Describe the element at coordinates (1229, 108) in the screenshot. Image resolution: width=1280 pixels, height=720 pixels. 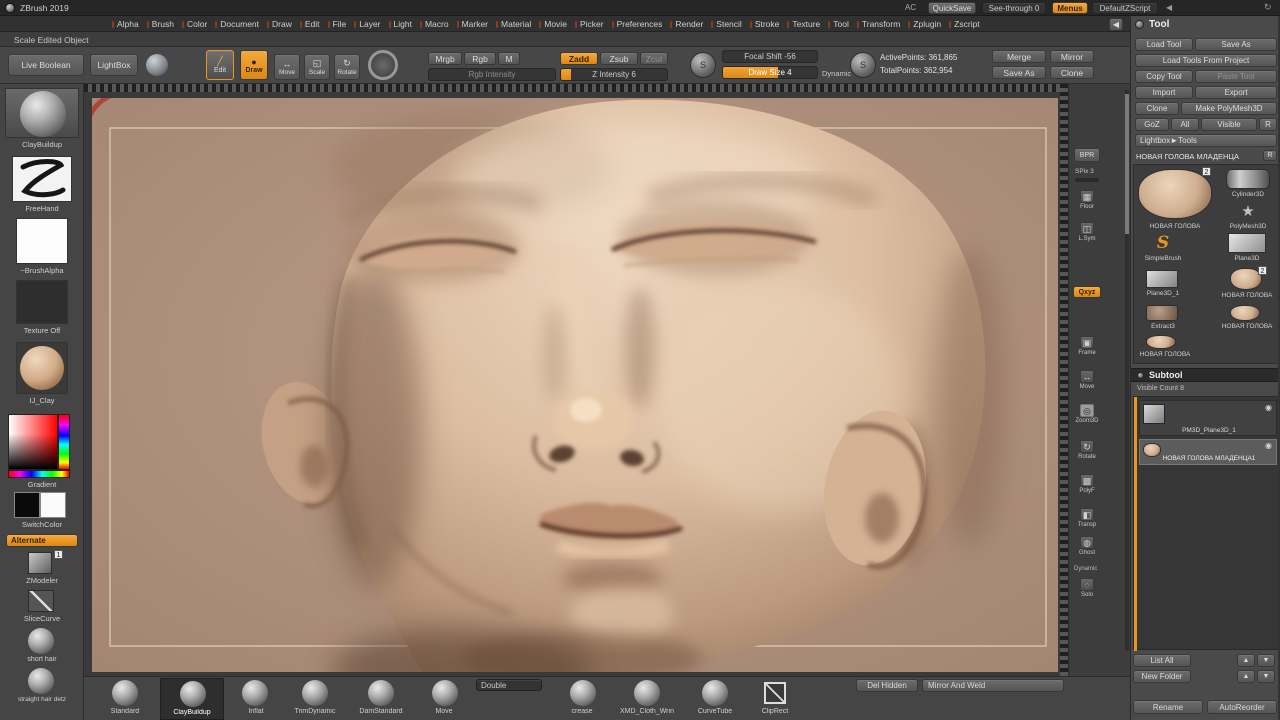
I see `make-polymesh3d-button: Make PolyMesh3D` at that location.